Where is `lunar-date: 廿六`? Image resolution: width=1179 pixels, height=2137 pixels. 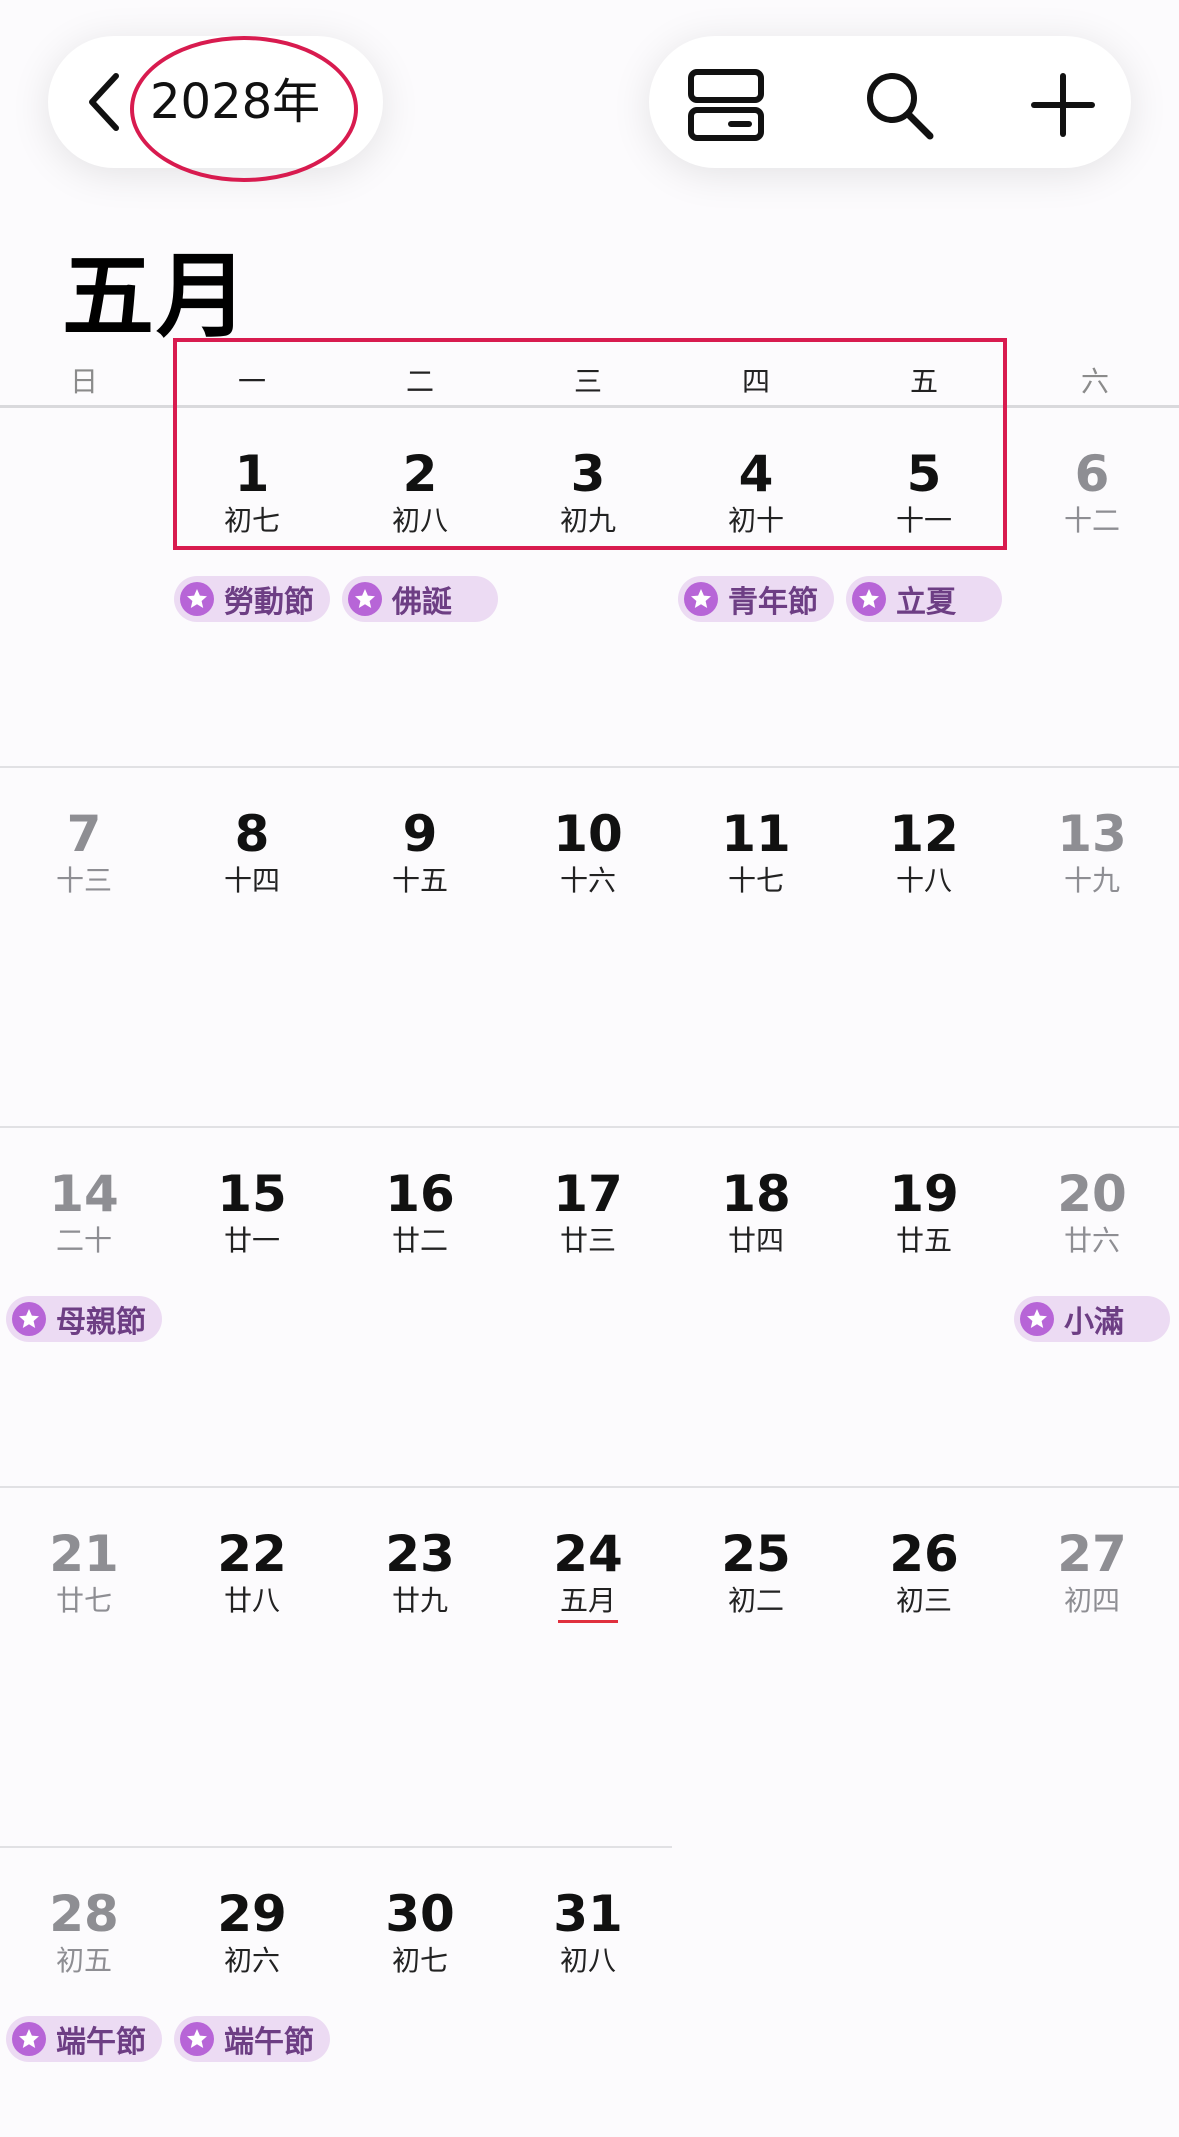
lunar-date: 廿六 is located at coordinates (1091, 1240).